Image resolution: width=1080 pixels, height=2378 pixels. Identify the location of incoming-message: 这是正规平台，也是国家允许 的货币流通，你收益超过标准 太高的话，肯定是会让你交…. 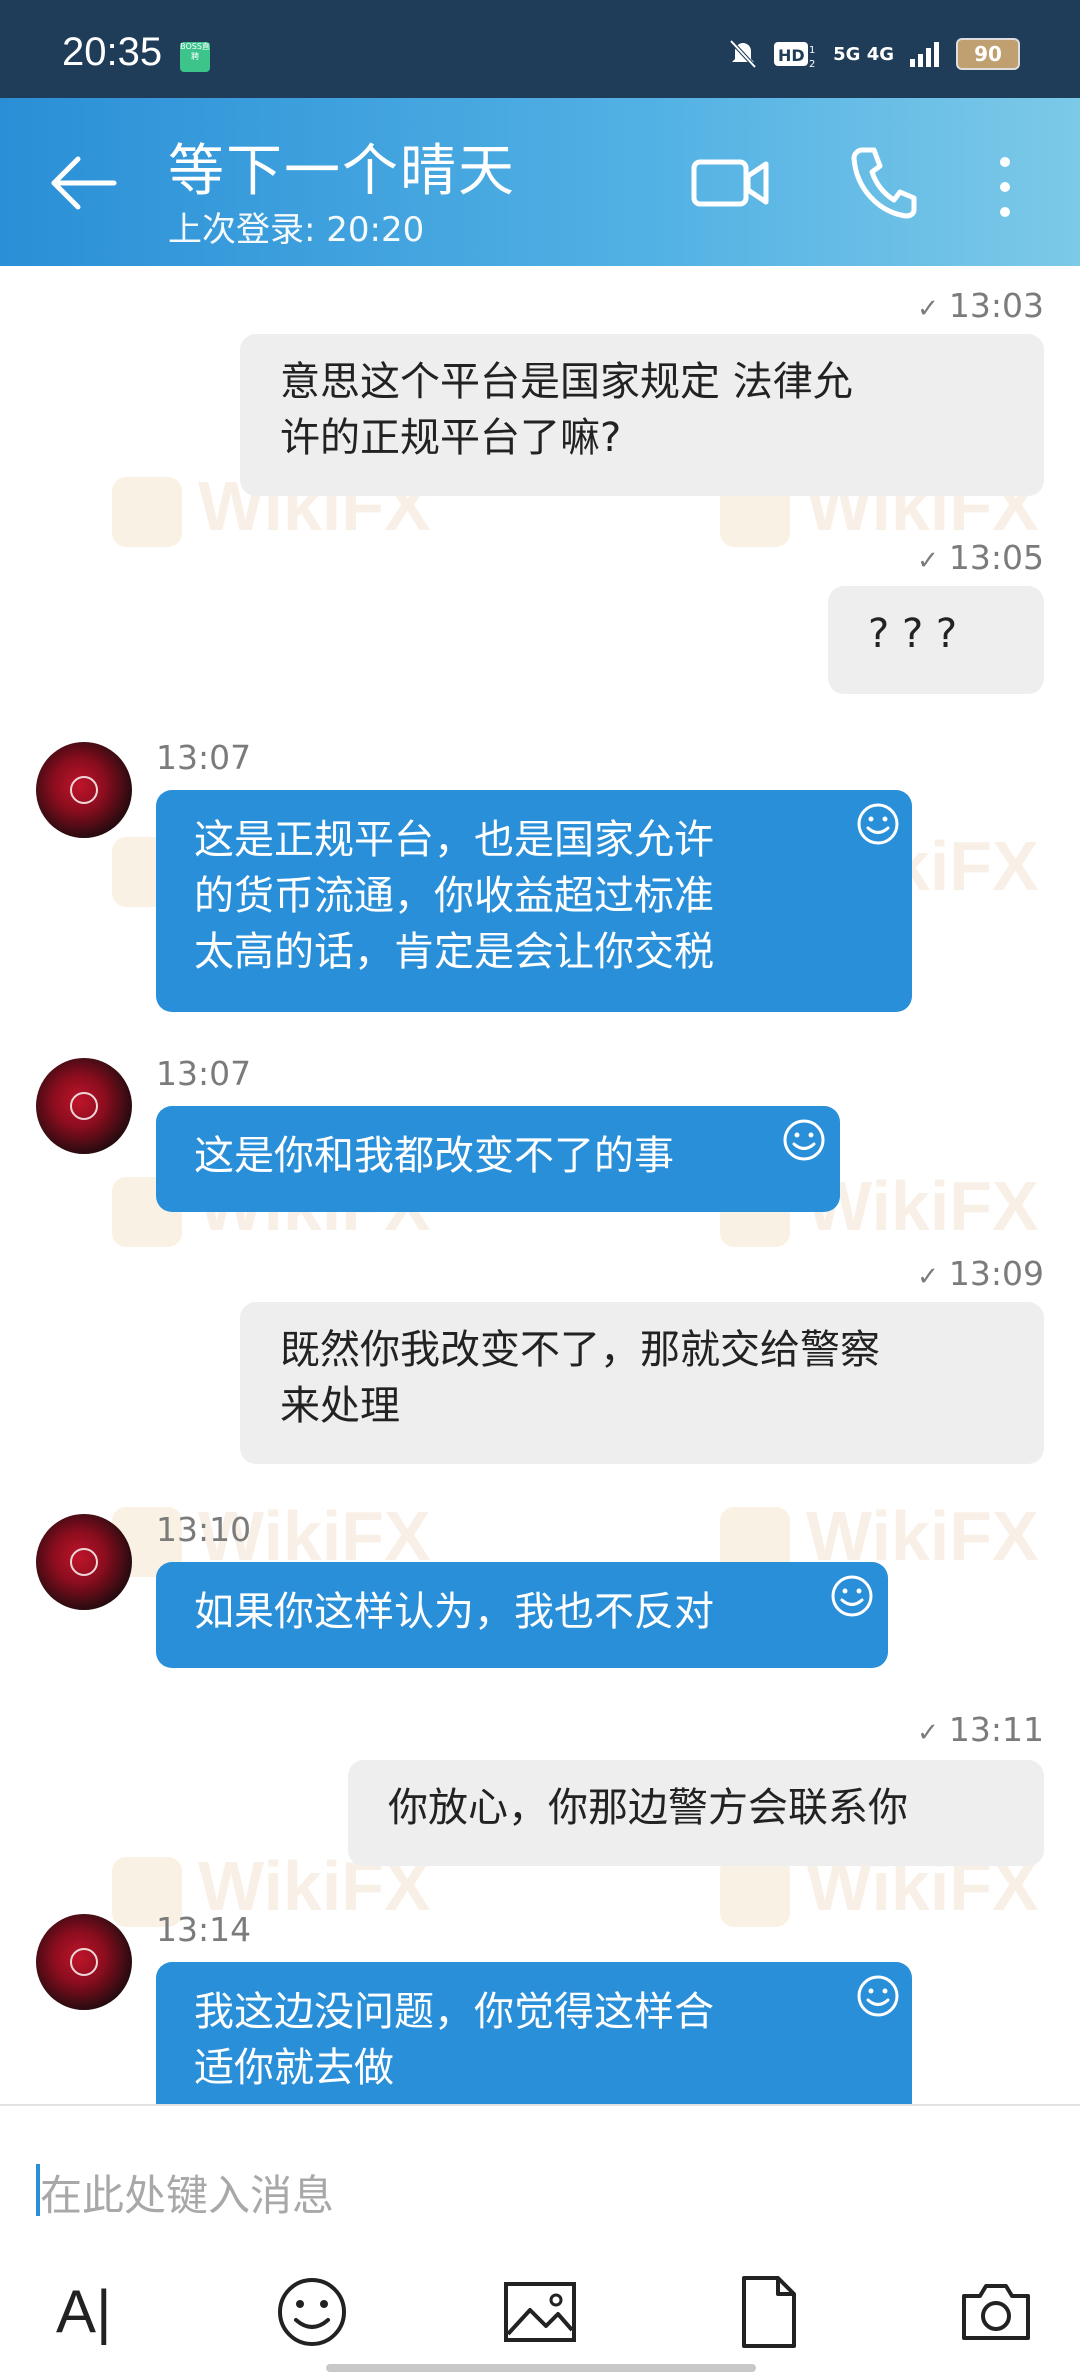
(534, 901).